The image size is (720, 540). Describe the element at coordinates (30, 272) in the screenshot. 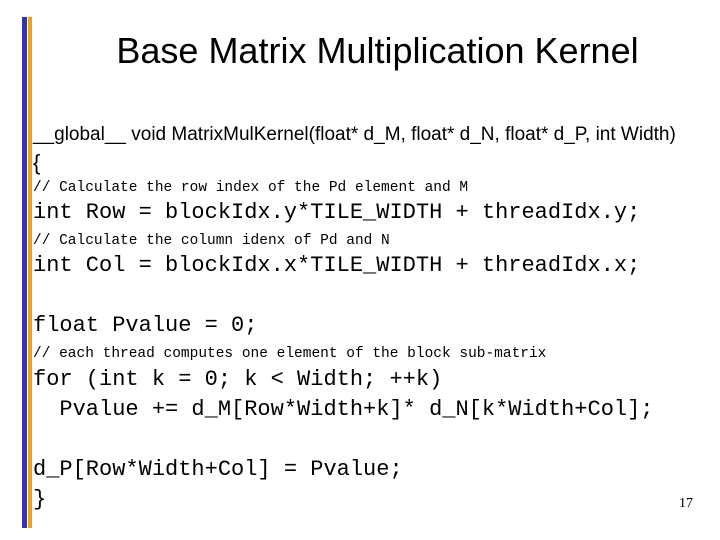

I see `left-accent-bar-orange` at that location.